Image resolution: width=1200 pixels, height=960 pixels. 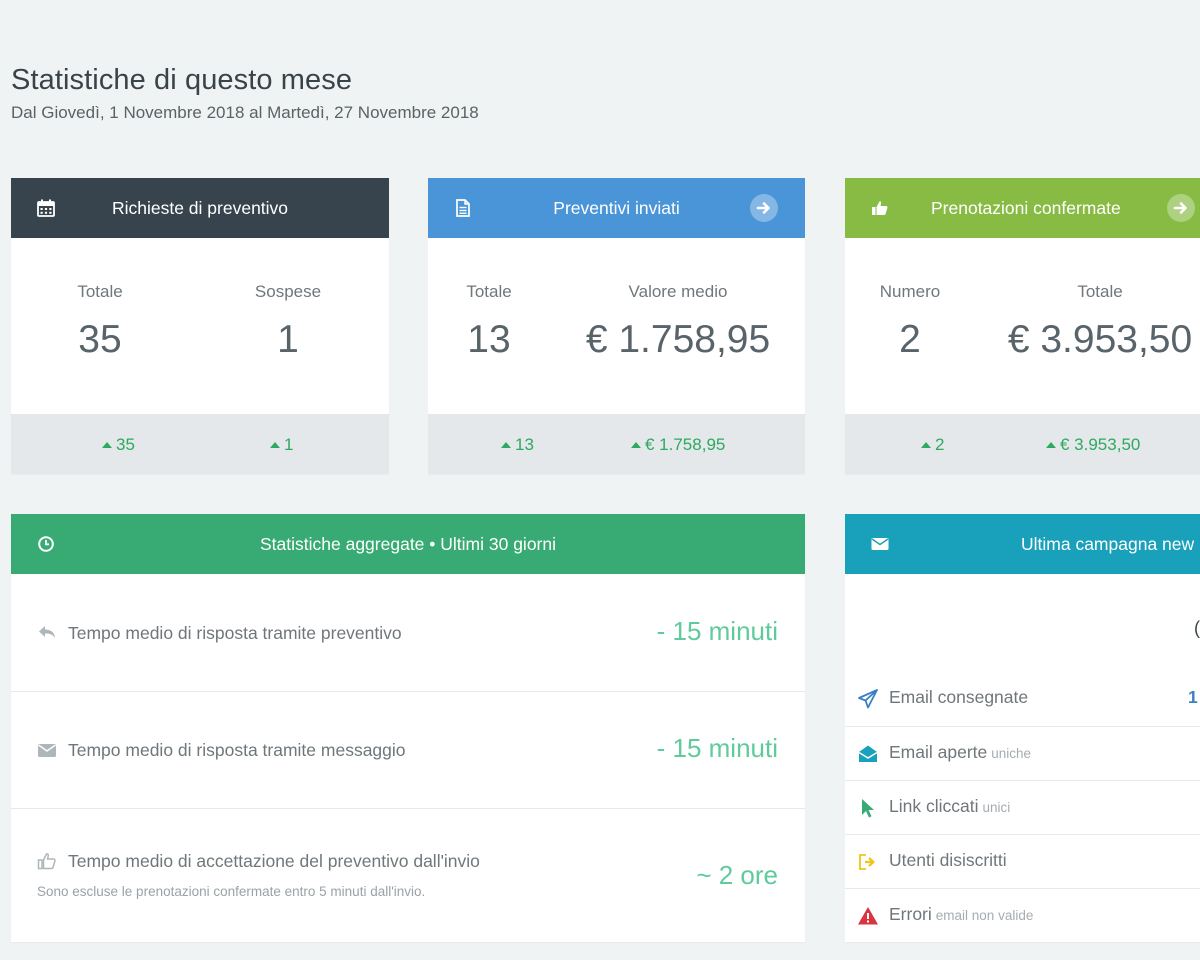 I want to click on partial-text: (, so click(x=1197, y=628).